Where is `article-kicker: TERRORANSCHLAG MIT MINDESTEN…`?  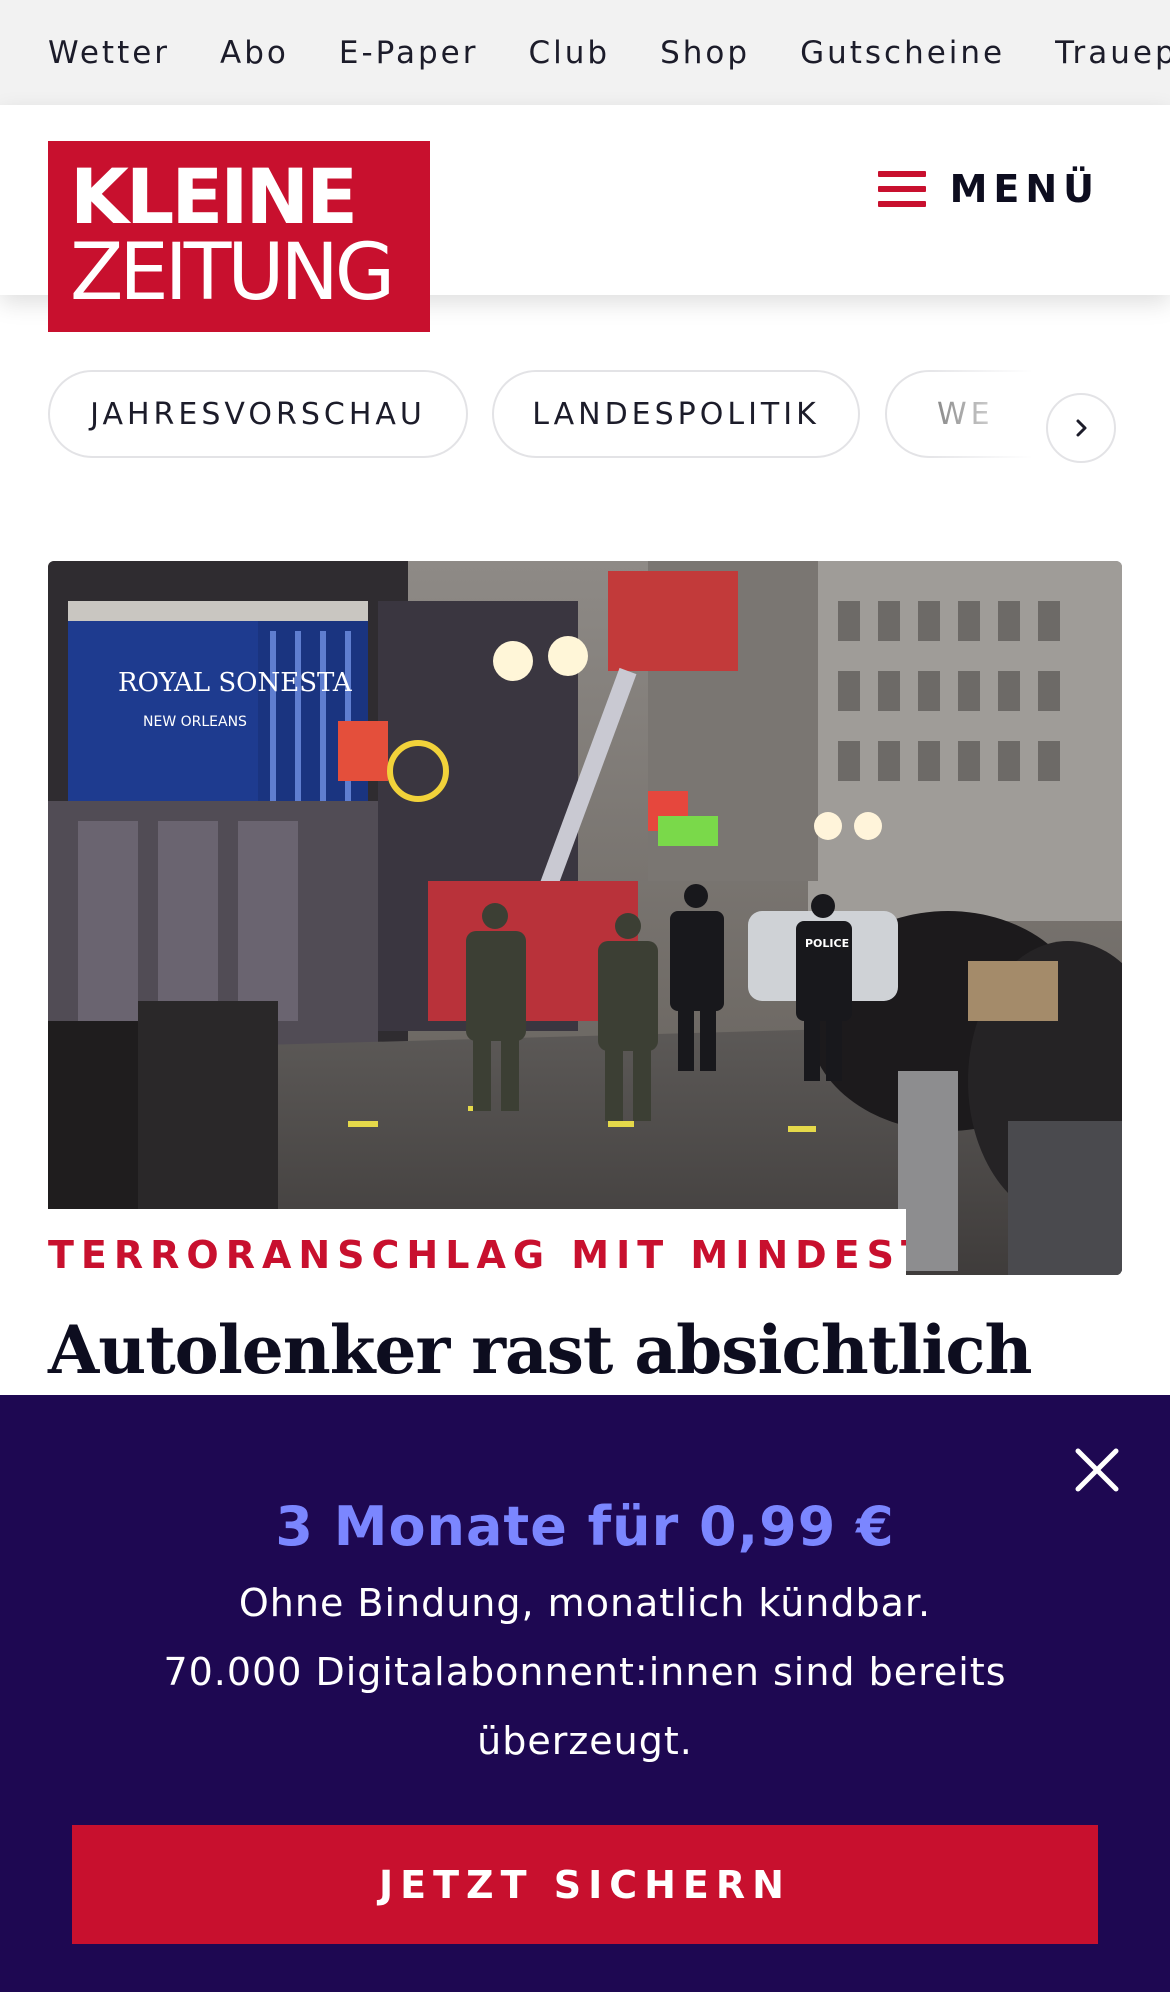 article-kicker: TERRORANSCHLAG MIT MINDESTEN… is located at coordinates (477, 1255).